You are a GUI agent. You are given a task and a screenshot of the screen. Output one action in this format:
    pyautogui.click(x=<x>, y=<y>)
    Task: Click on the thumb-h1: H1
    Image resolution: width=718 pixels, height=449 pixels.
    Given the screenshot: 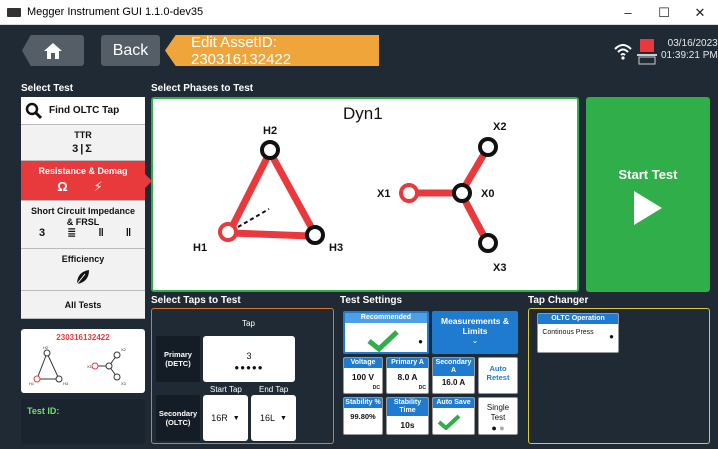 What is the action you would take?
    pyautogui.click(x=32, y=383)
    